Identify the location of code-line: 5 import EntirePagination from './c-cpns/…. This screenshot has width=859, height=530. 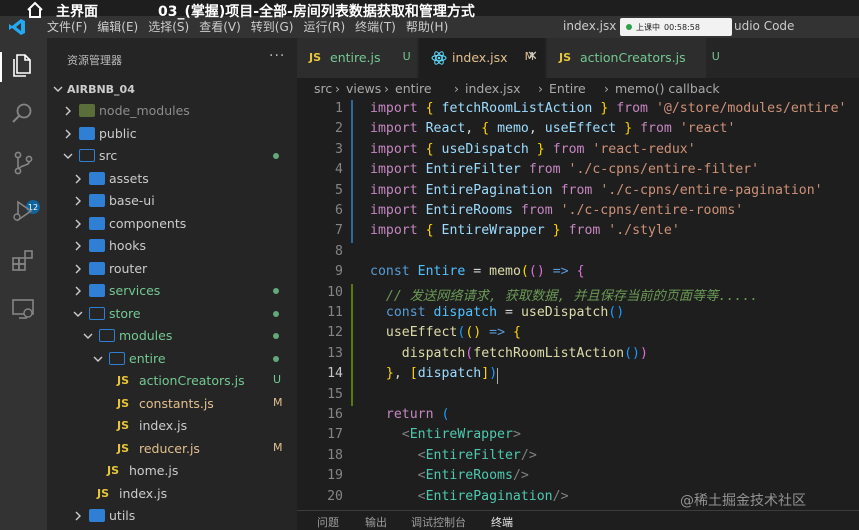
(578, 192).